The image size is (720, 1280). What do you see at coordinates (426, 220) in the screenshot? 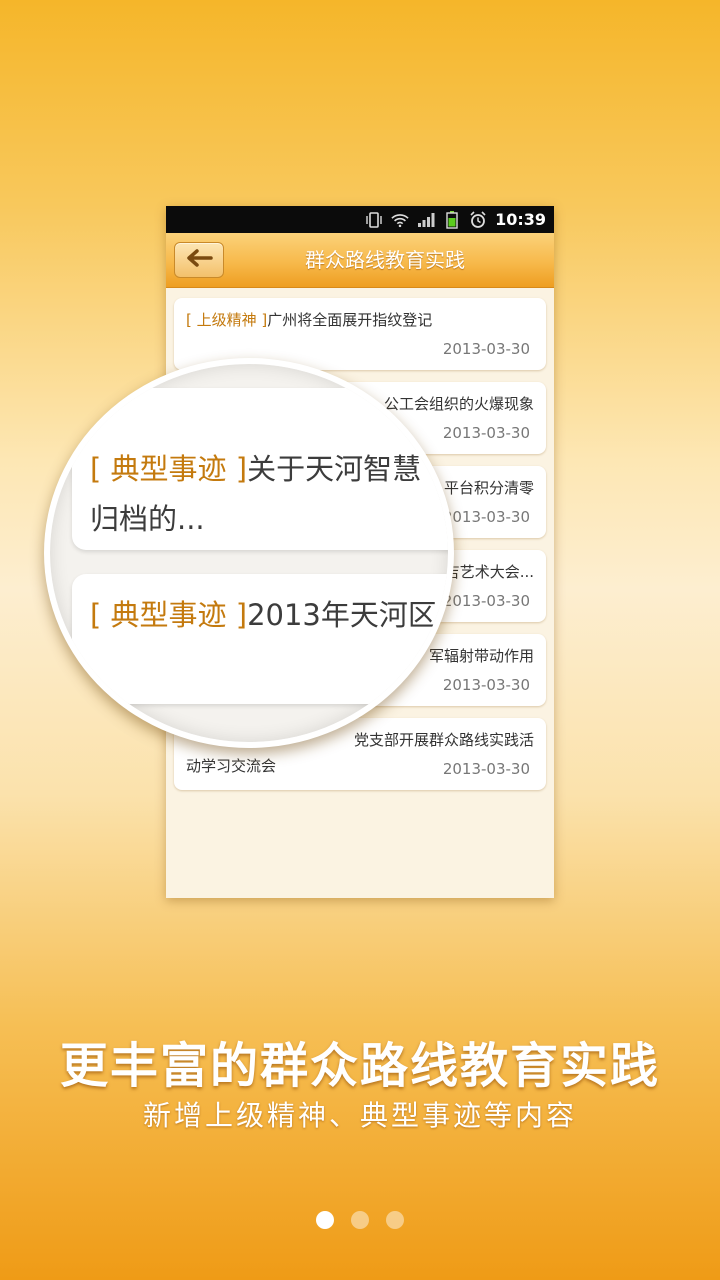
I see `signal-icon` at bounding box center [426, 220].